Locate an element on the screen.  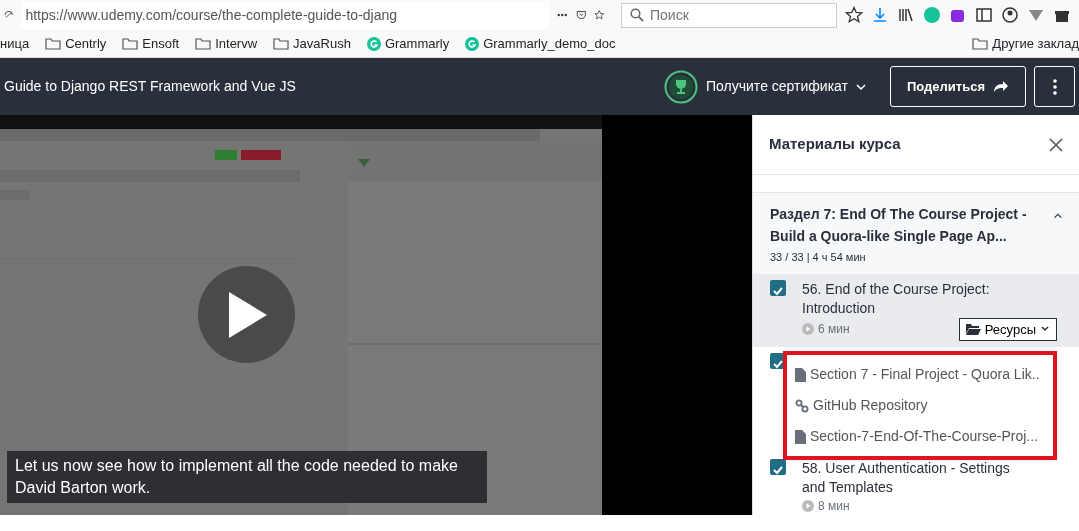
lesson-title: 56. End of the Course Project: Introduction is located at coordinates (907, 298).